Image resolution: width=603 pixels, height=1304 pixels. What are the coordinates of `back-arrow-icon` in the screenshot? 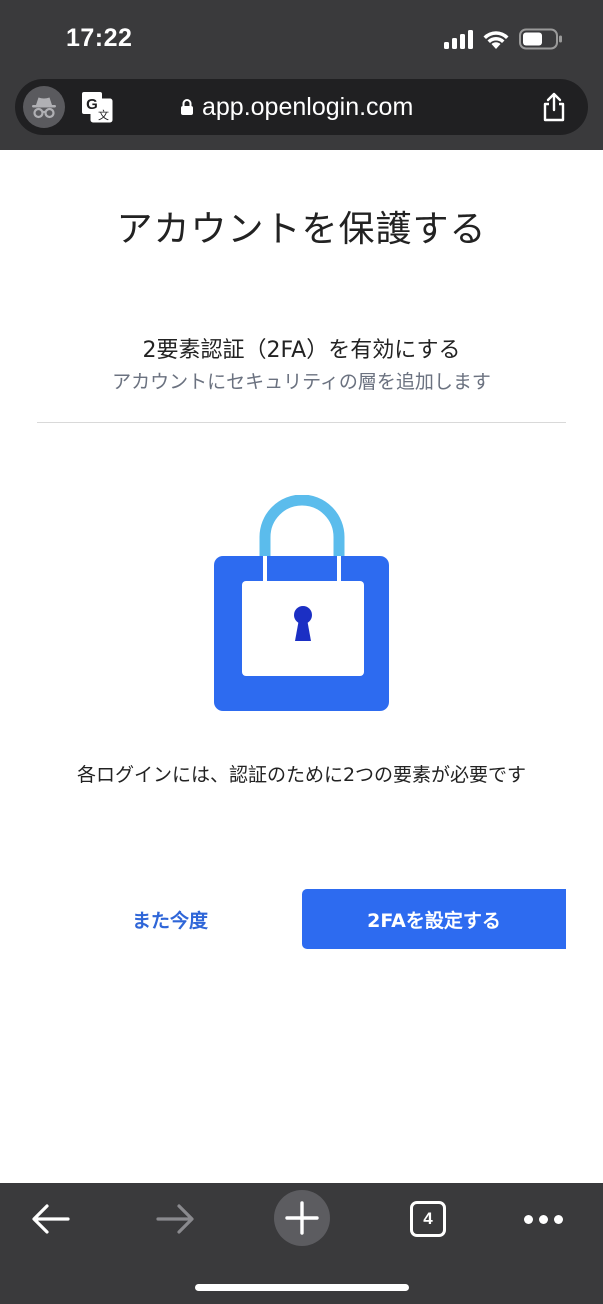 It's located at (50, 1219).